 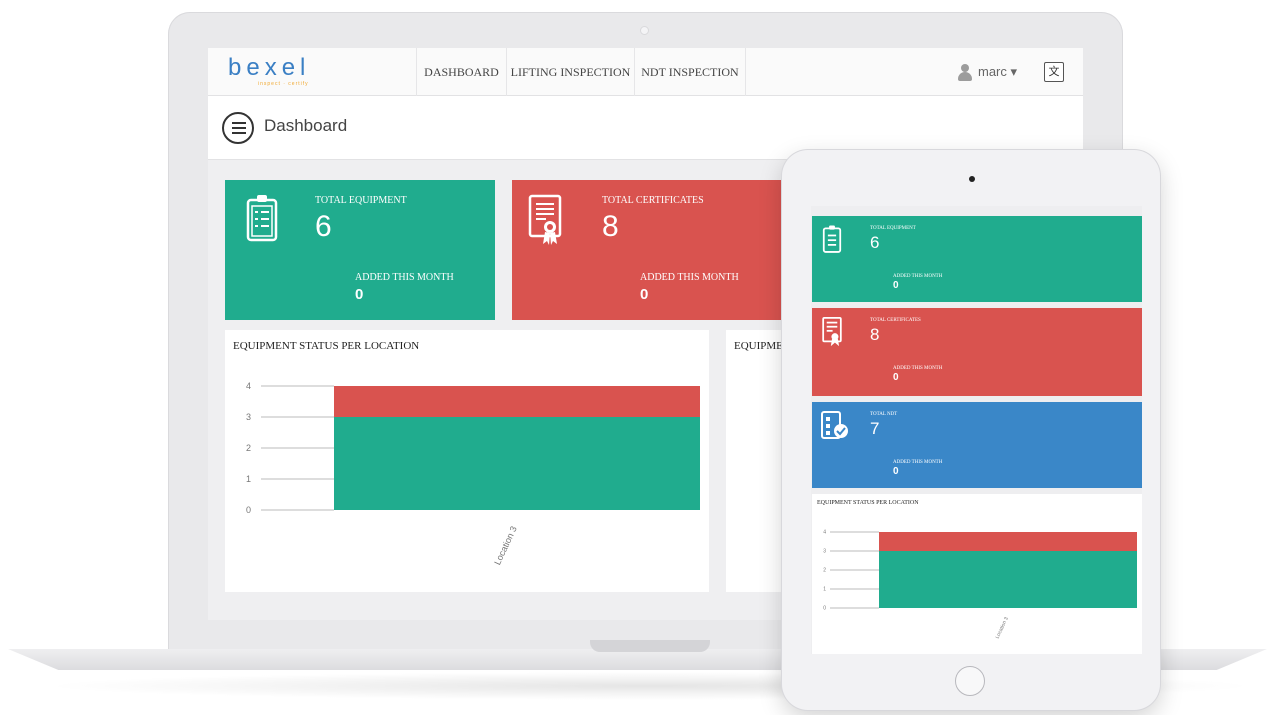 I want to click on user-name: marc ▾, so click(x=998, y=71).